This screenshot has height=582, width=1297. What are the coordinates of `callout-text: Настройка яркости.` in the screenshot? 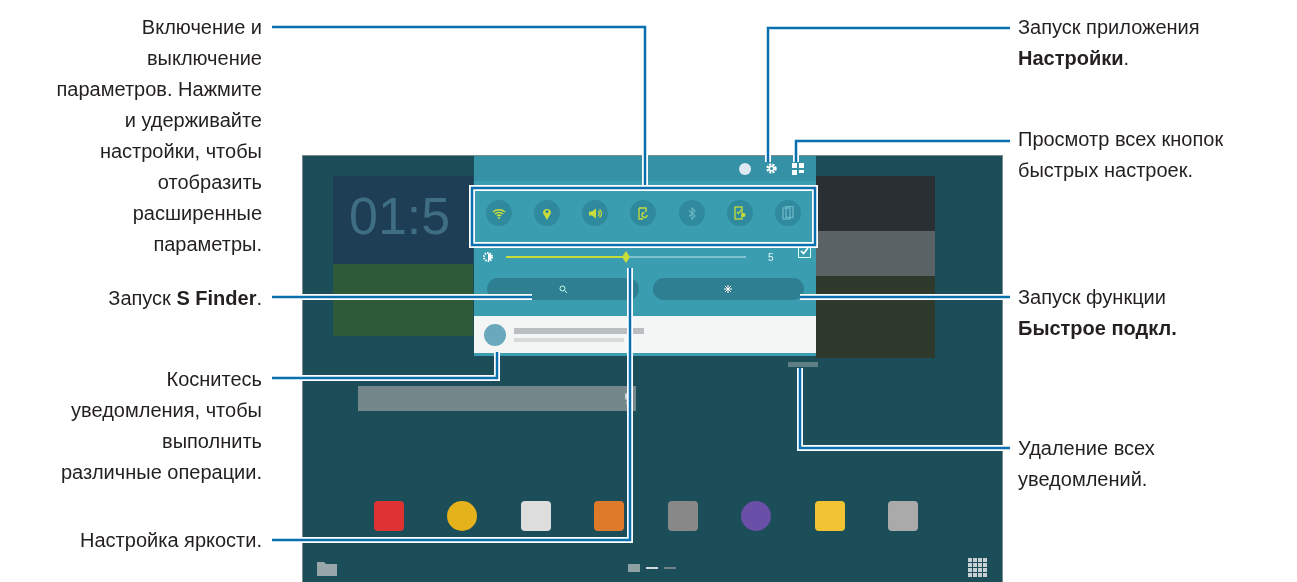 It's located at (170, 540).